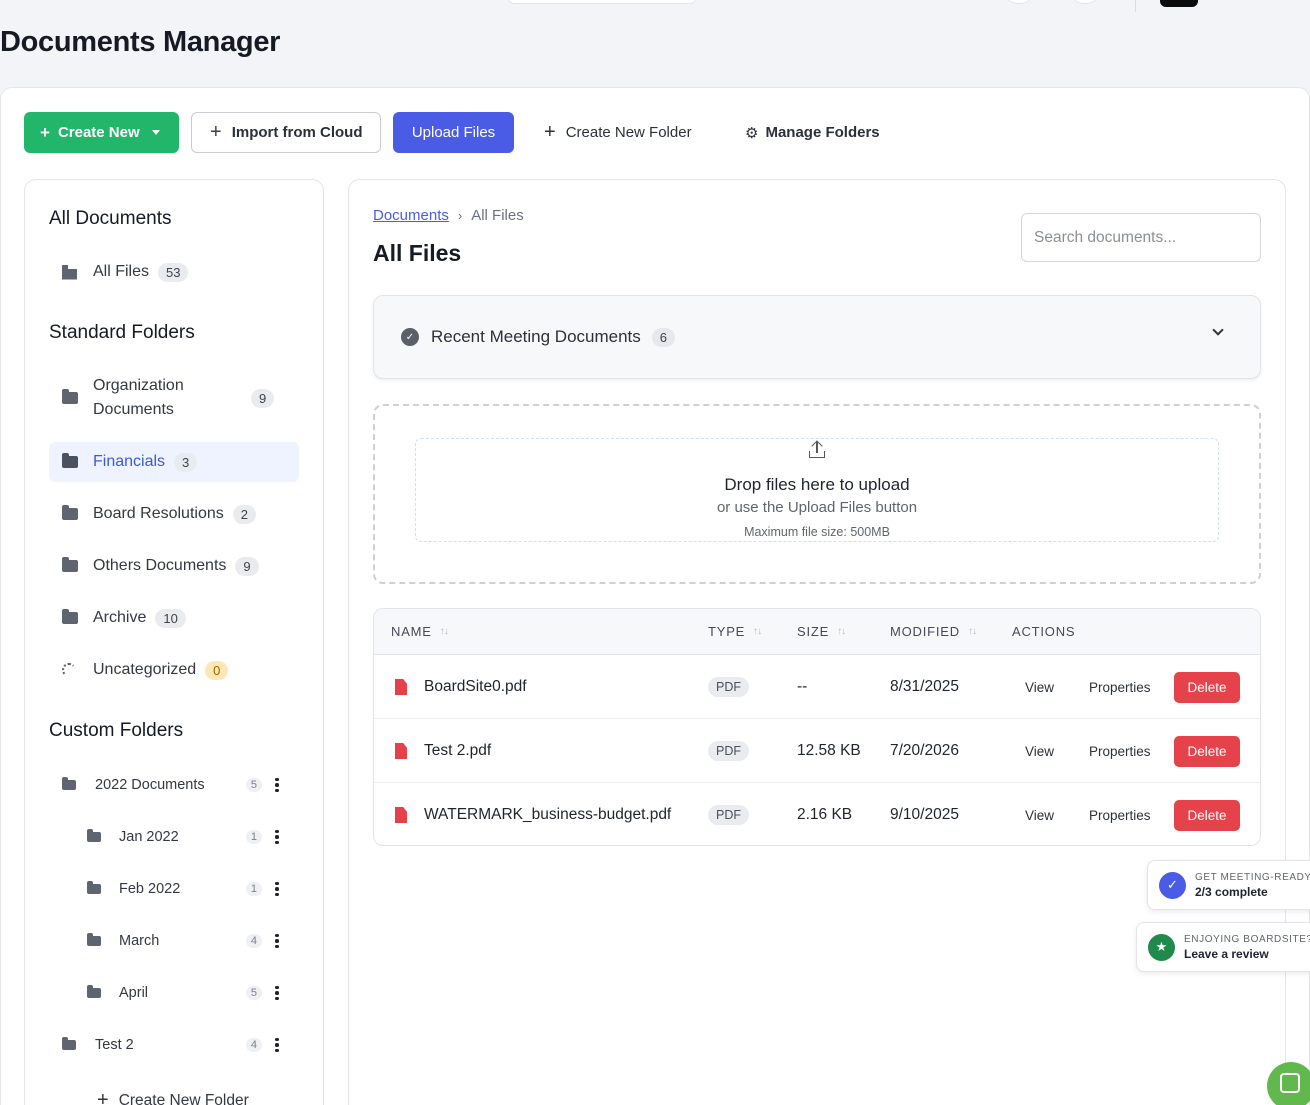 This screenshot has height=1105, width=1310. Describe the element at coordinates (618, 132) in the screenshot. I see `create-new-folder-button: + Create New Folder` at that location.